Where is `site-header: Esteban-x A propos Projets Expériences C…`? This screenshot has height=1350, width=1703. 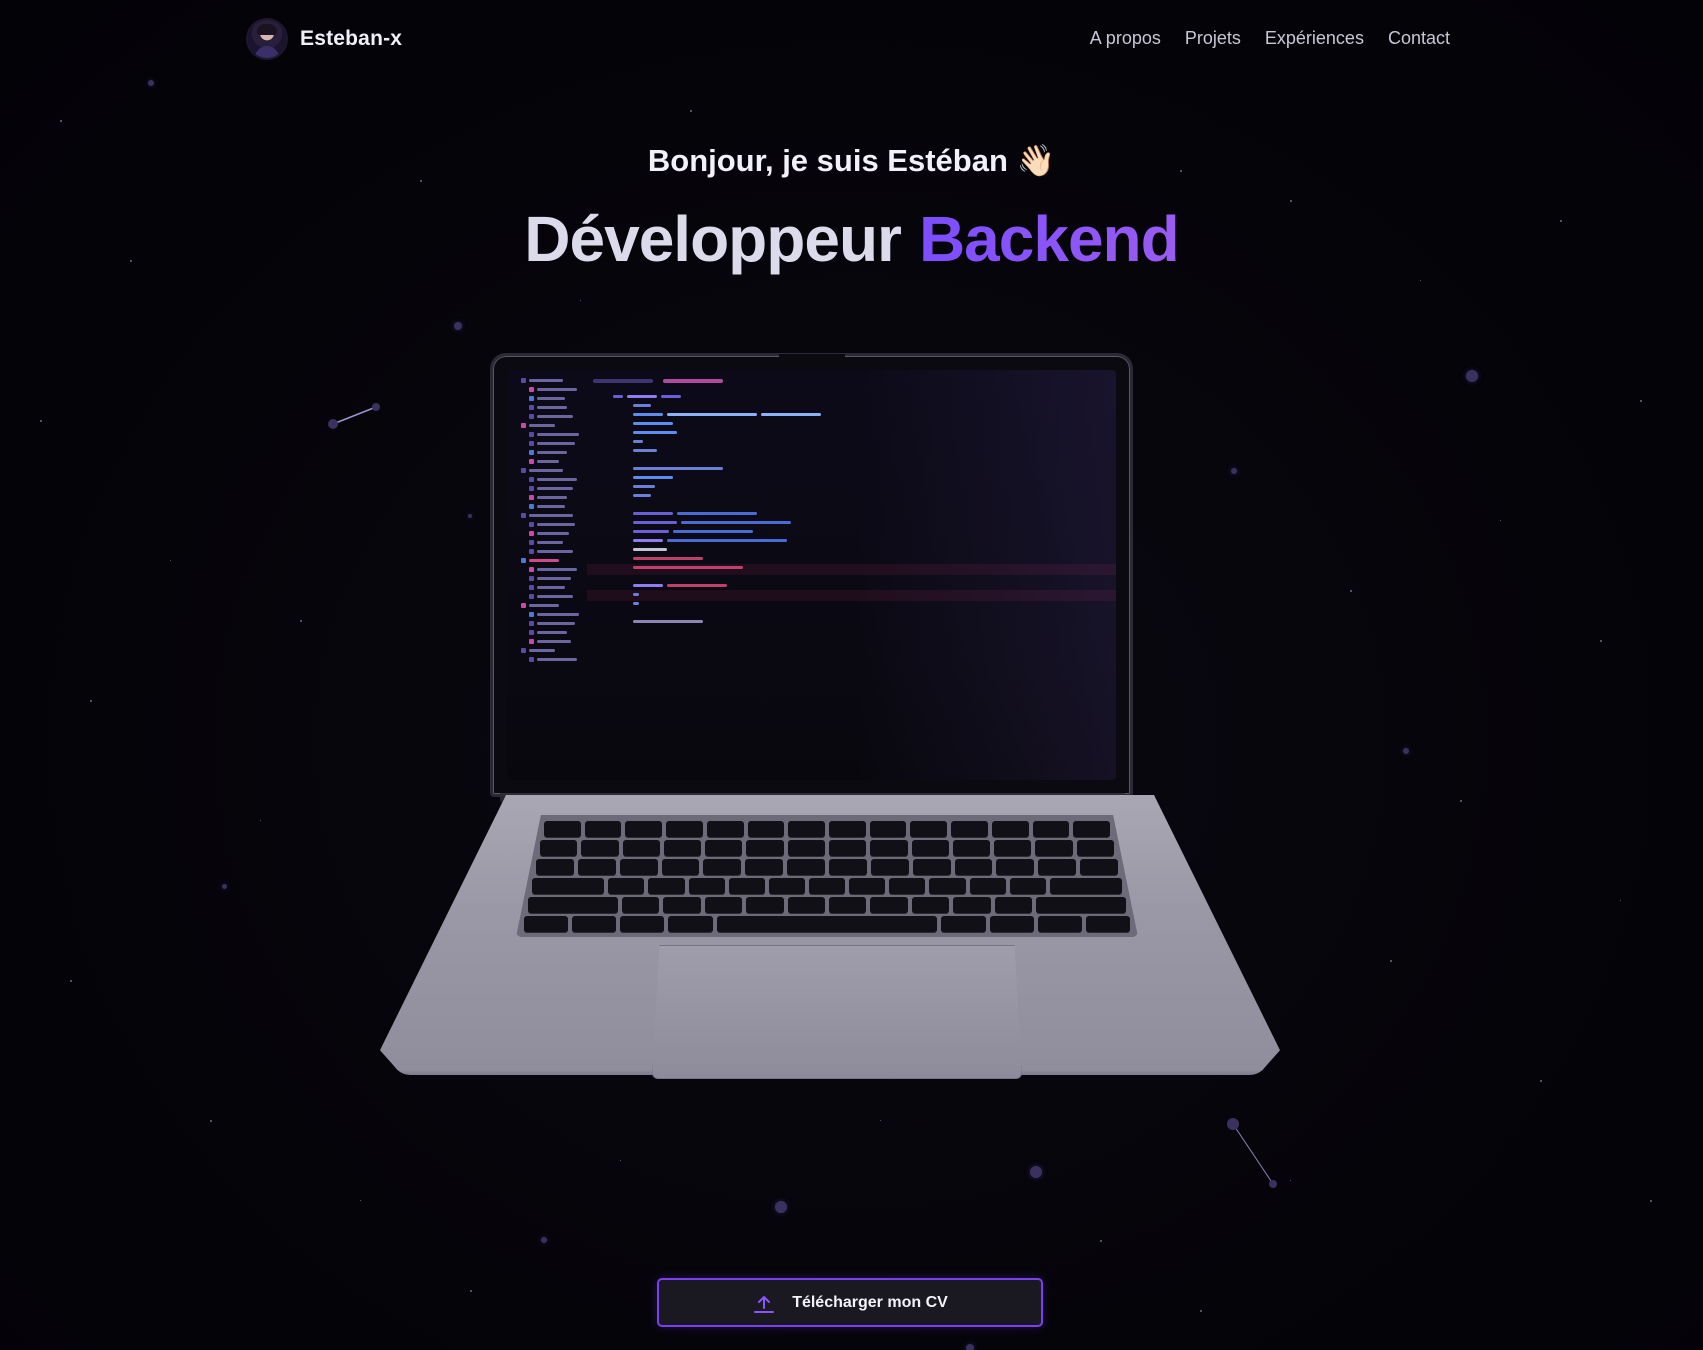
site-header: Esteban-x A propos Projets Expériences C… is located at coordinates (851, 42).